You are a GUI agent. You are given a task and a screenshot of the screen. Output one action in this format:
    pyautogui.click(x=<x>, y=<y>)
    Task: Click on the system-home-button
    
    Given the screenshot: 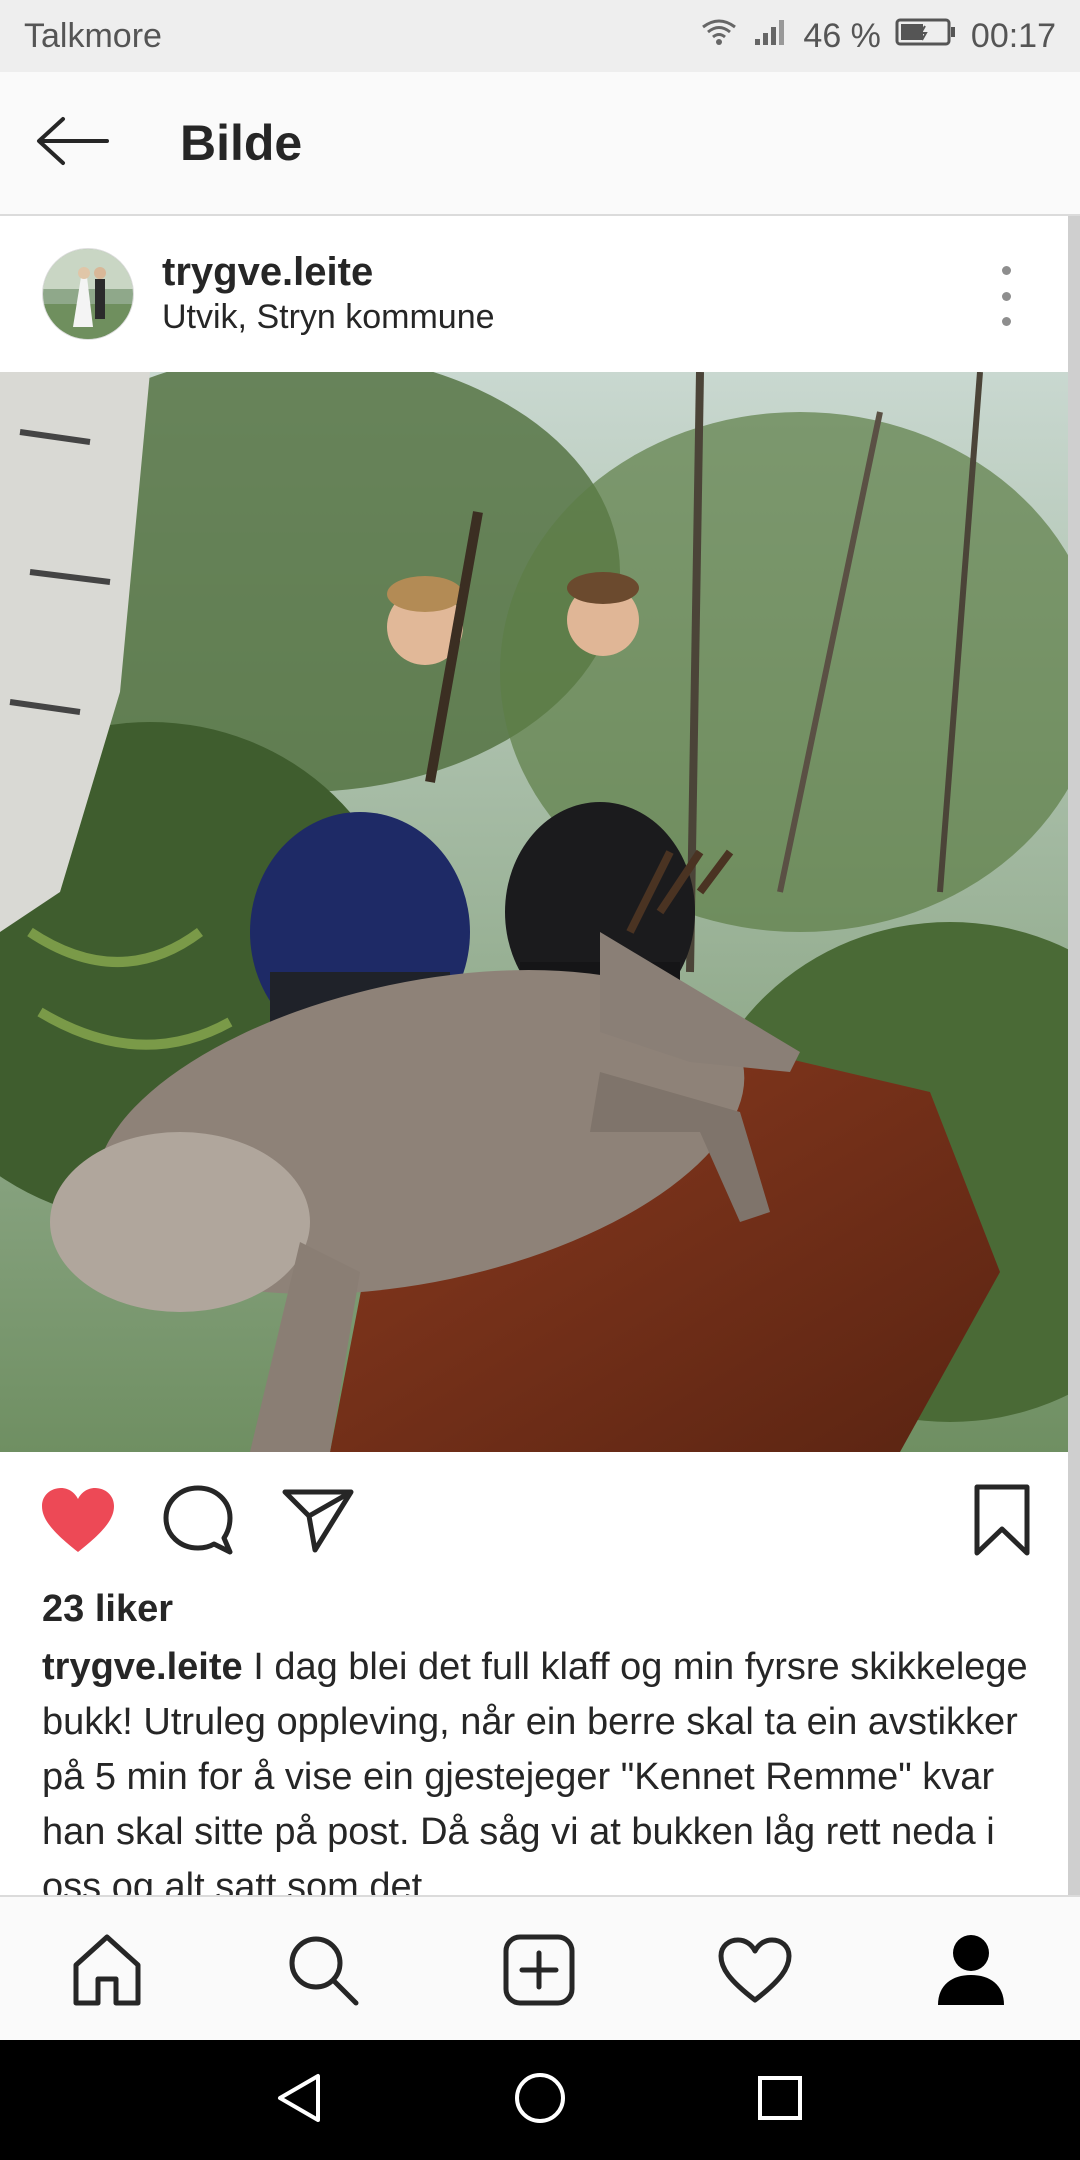 What is the action you would take?
    pyautogui.click(x=540, y=2100)
    